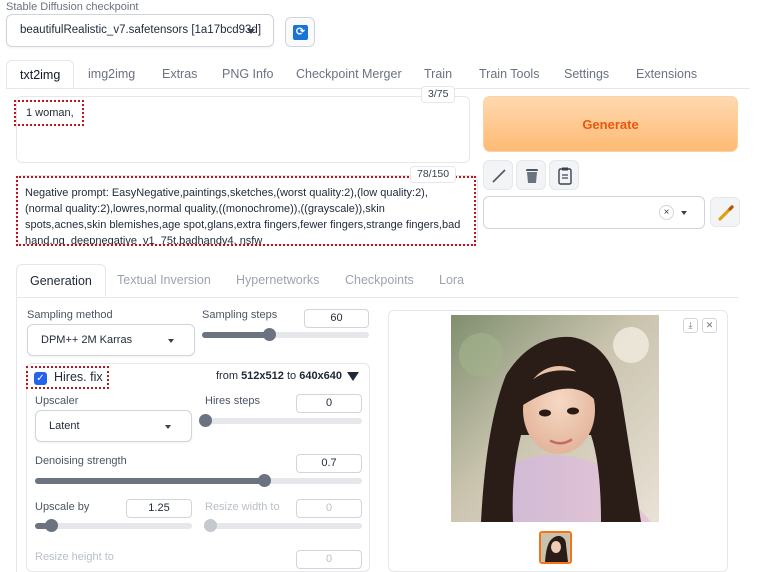 Image resolution: width=757 pixels, height=572 pixels. Describe the element at coordinates (233, 401) in the screenshot. I see `hires-steps-label: Hires steps` at that location.